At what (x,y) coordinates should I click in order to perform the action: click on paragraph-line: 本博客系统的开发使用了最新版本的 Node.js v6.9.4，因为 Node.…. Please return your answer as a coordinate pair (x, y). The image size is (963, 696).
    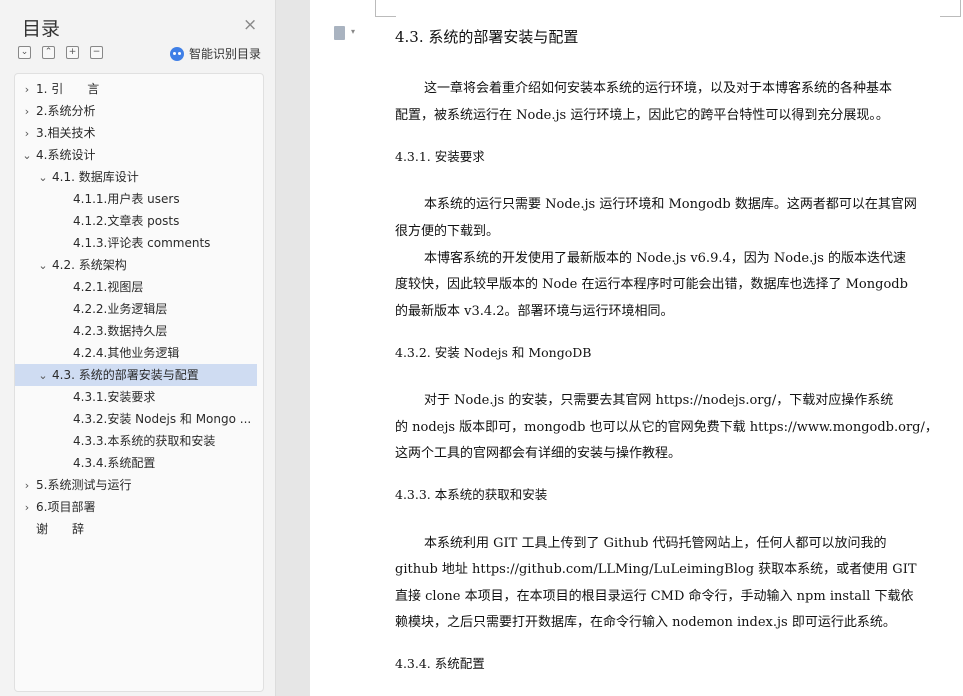
    Looking at the image, I should click on (665, 258).